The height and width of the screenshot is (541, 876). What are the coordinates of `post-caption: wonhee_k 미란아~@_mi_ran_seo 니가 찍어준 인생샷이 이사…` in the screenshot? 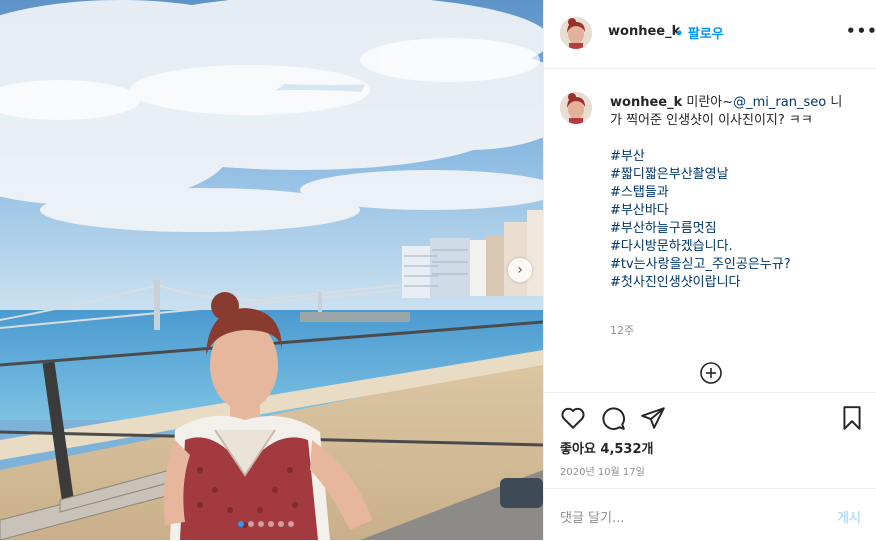 It's located at (730, 193).